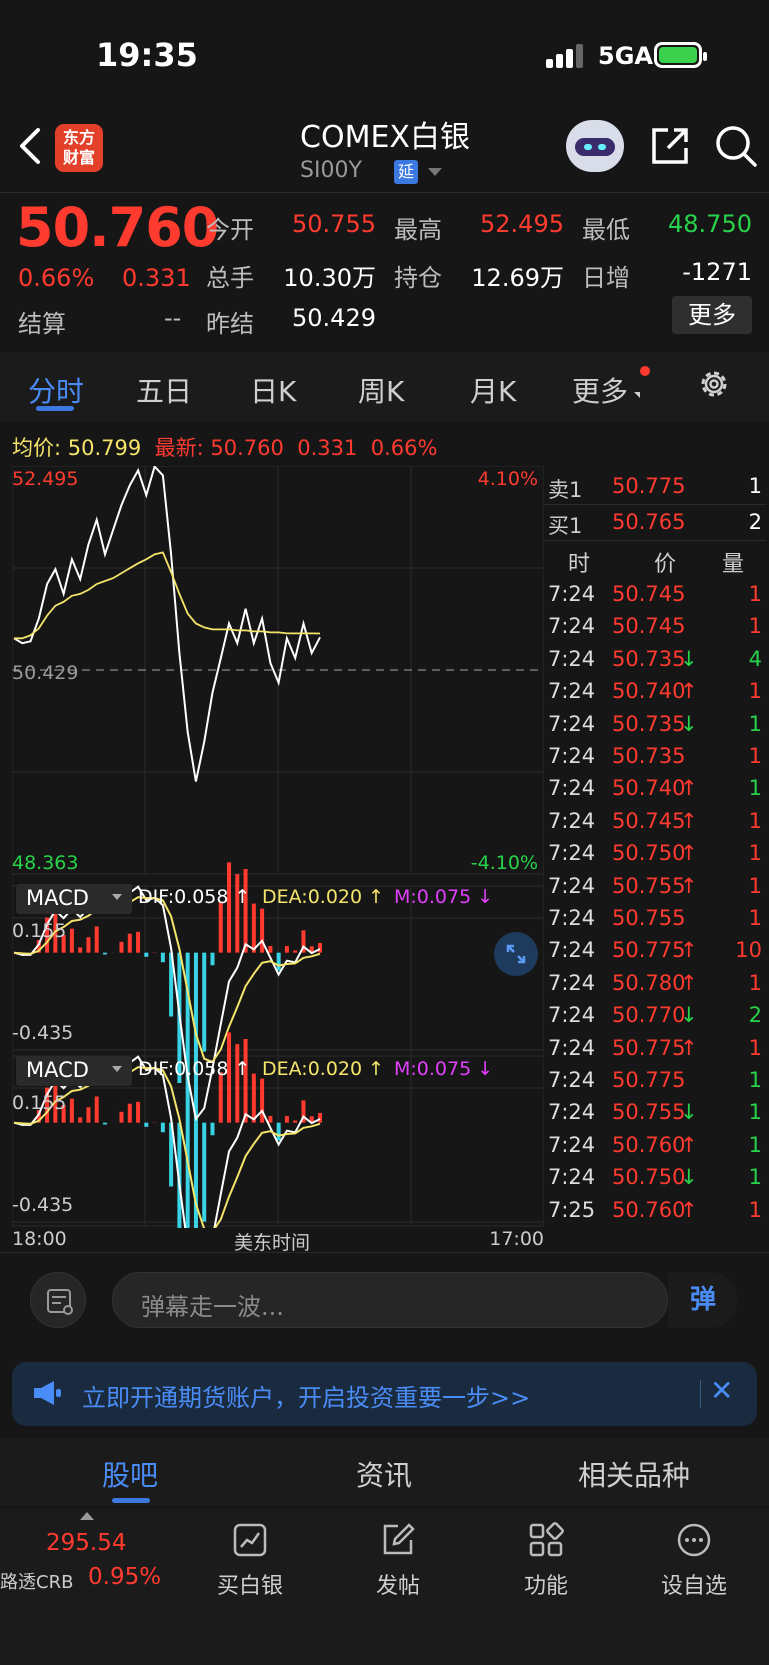  Describe the element at coordinates (655, 1048) in the screenshot. I see `trade-row: 7:24 50.775 ↑ 1` at that location.